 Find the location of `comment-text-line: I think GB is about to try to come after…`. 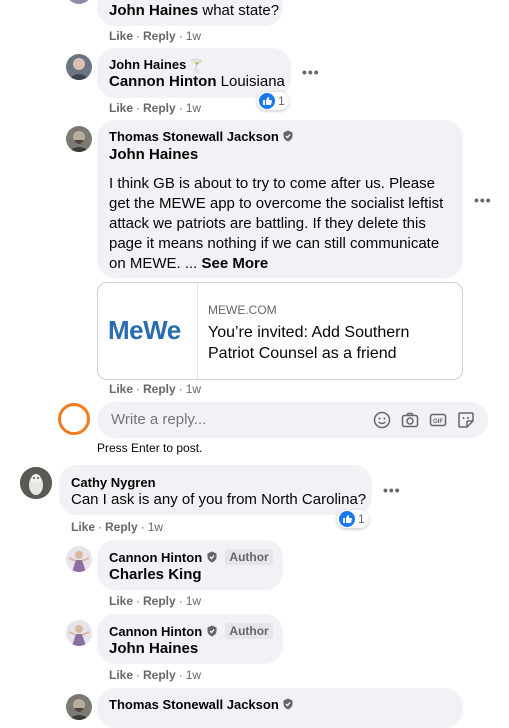

comment-text-line: I think GB is about to try to come after… is located at coordinates (272, 183).